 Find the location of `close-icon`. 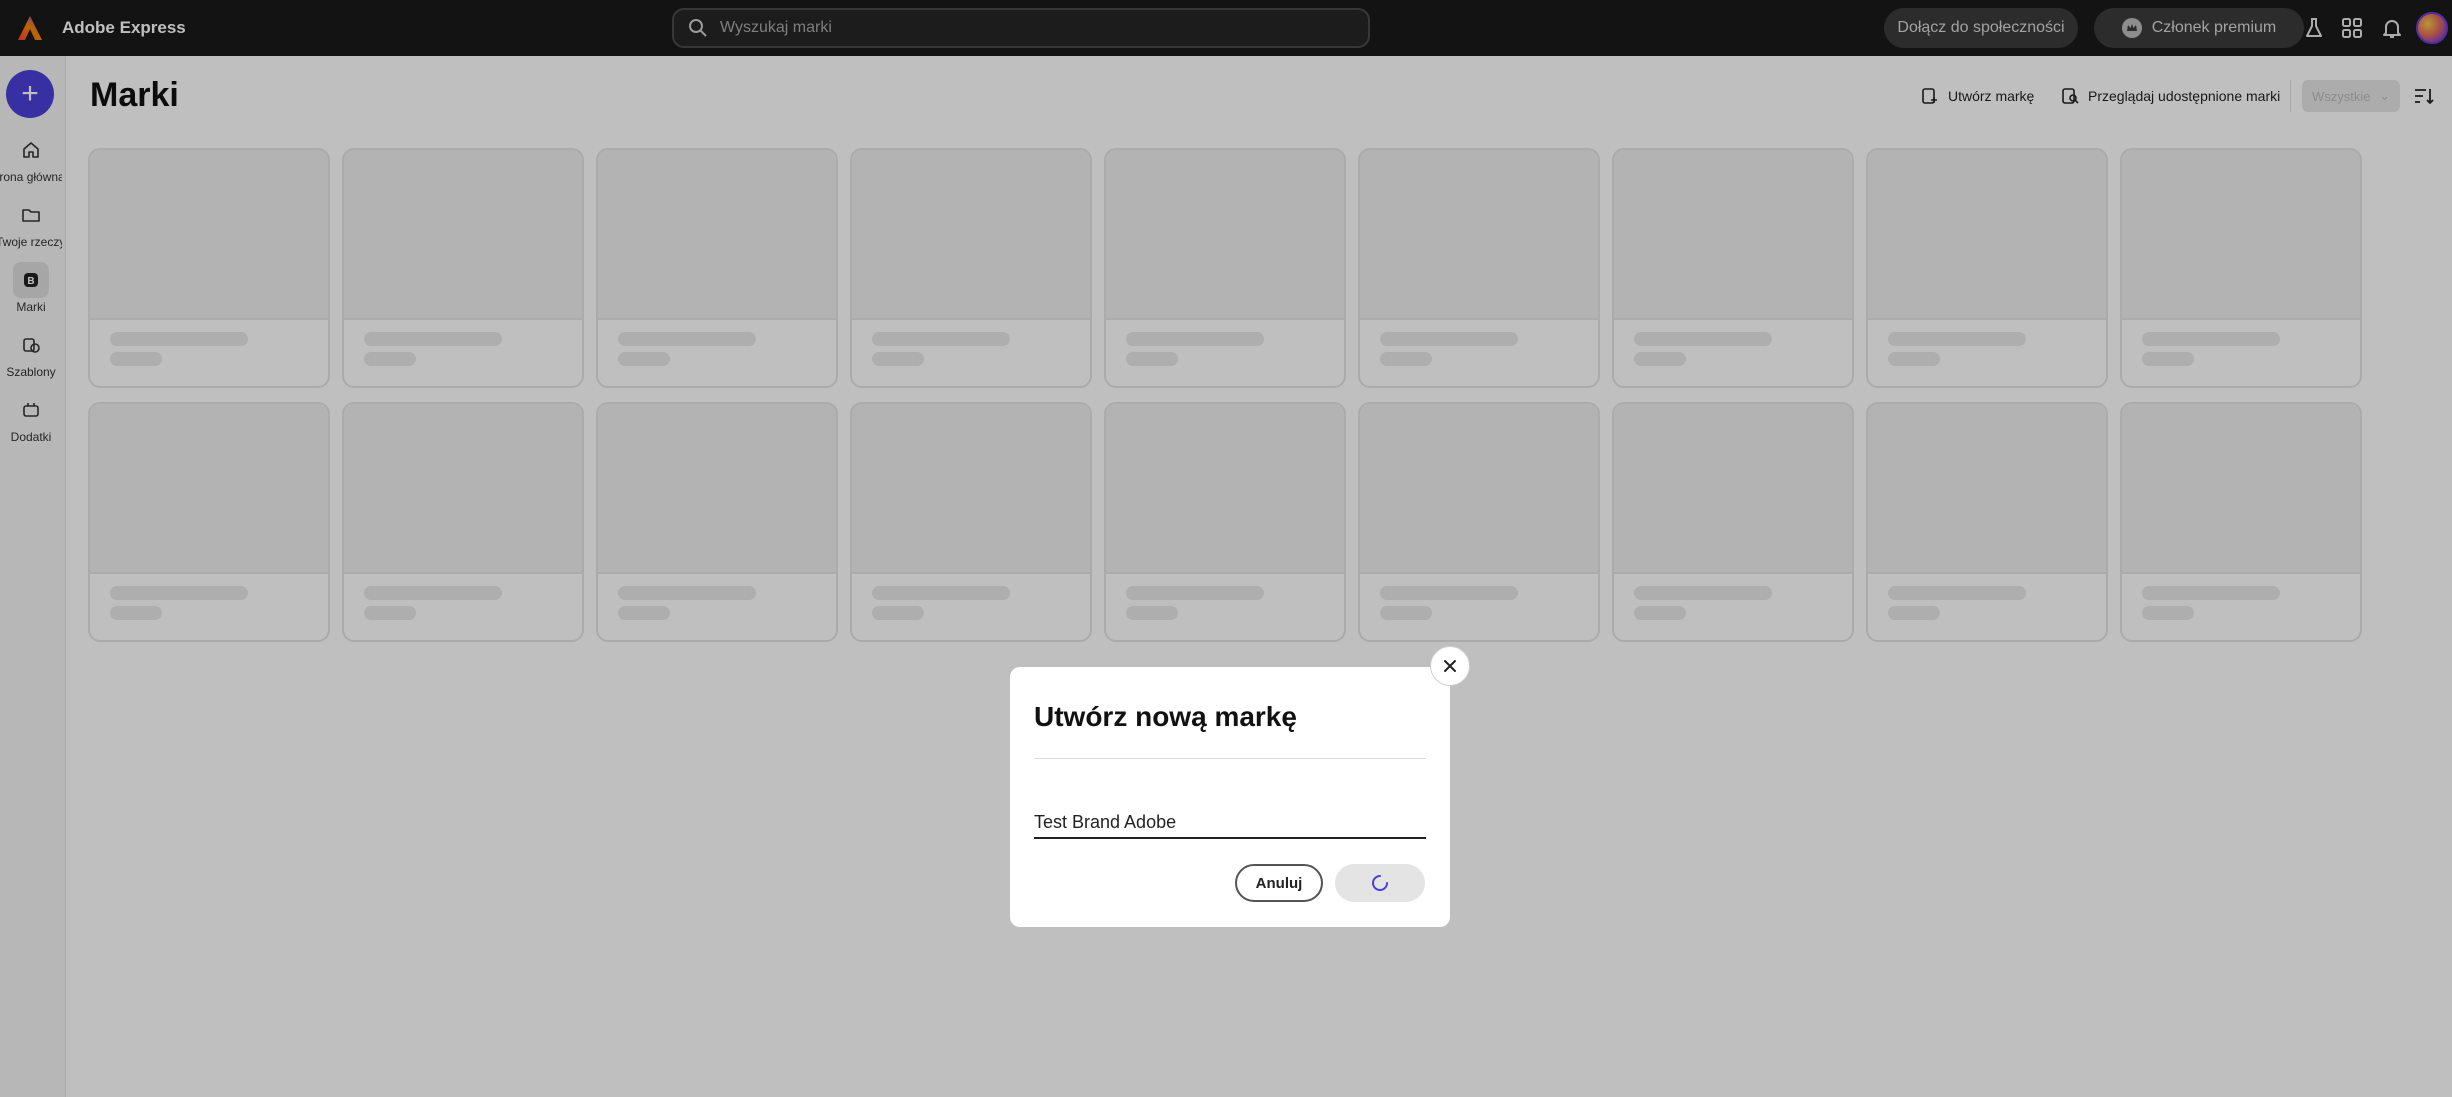

close-icon is located at coordinates (1450, 666).